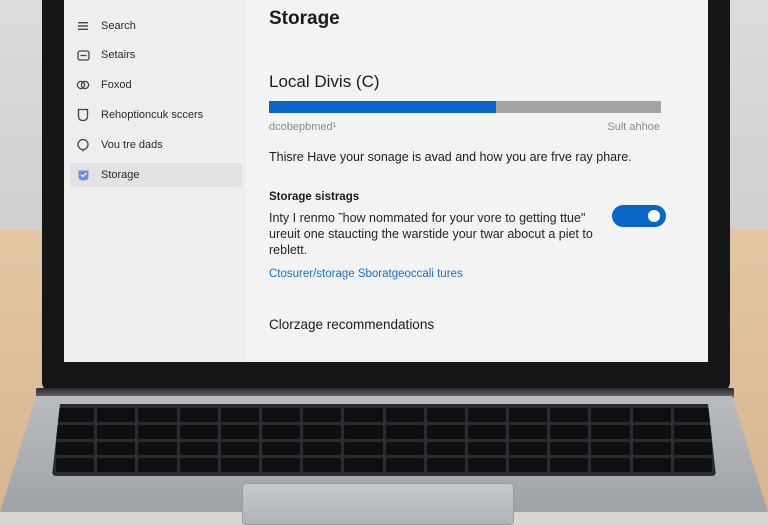  I want to click on sidebar-item-foxod: Foxod, so click(156, 85).